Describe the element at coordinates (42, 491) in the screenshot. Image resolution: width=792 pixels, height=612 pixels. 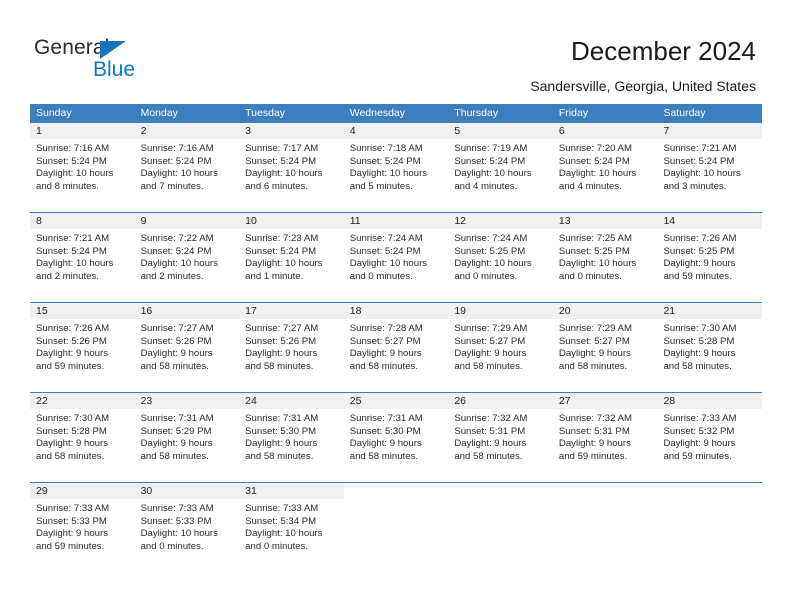
I see `day-number: 29` at that location.